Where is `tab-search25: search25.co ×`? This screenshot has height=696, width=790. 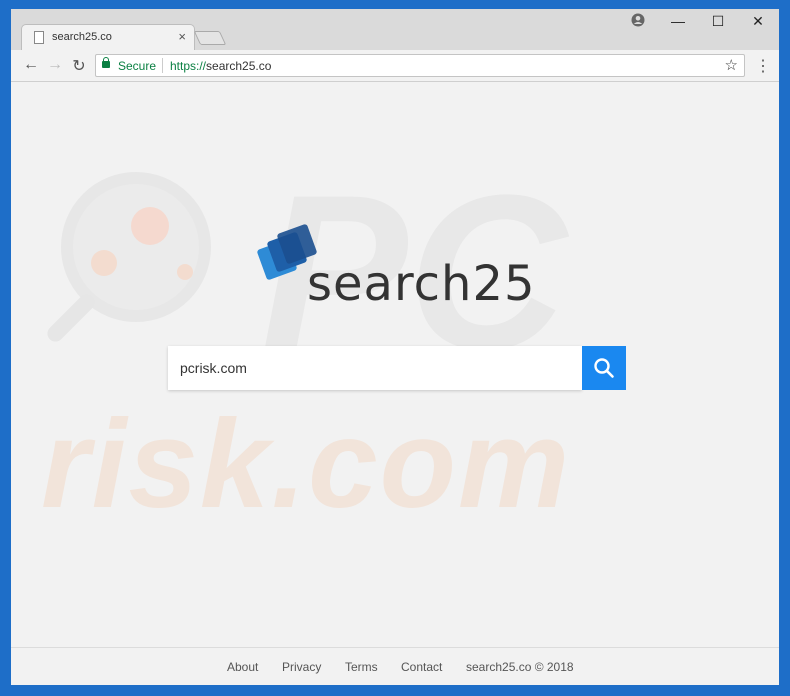
tab-search25: search25.co × is located at coordinates (108, 37).